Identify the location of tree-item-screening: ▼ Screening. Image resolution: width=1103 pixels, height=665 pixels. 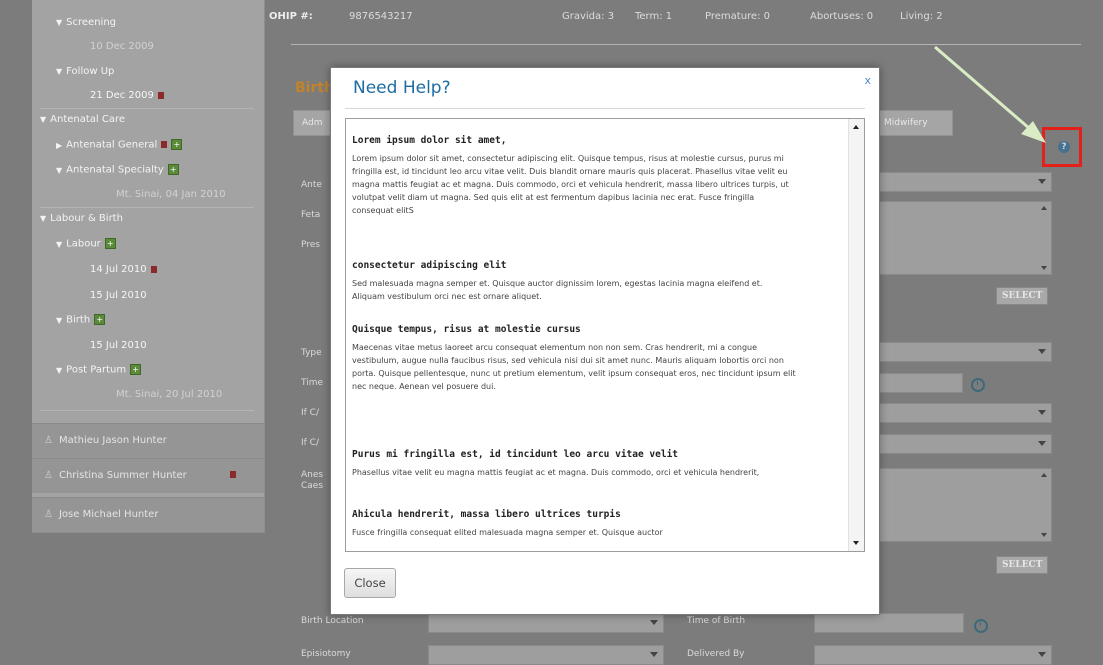
(86, 22).